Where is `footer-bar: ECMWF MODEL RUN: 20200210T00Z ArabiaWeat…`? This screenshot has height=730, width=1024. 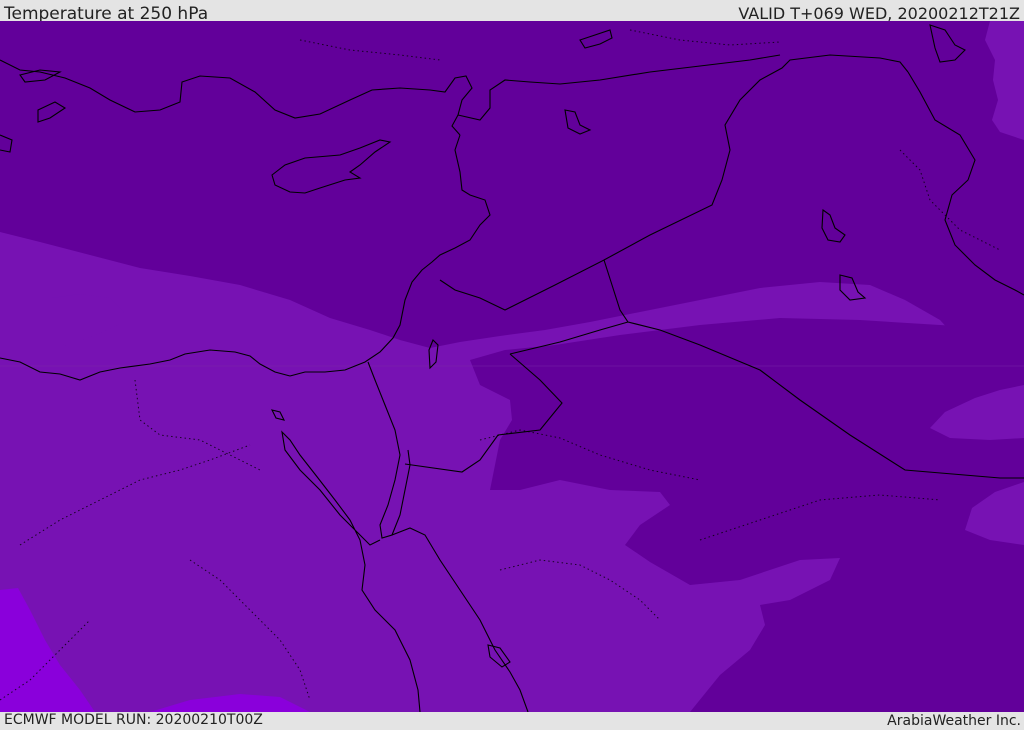 footer-bar: ECMWF MODEL RUN: 20200210T00Z ArabiaWeat… is located at coordinates (512, 720).